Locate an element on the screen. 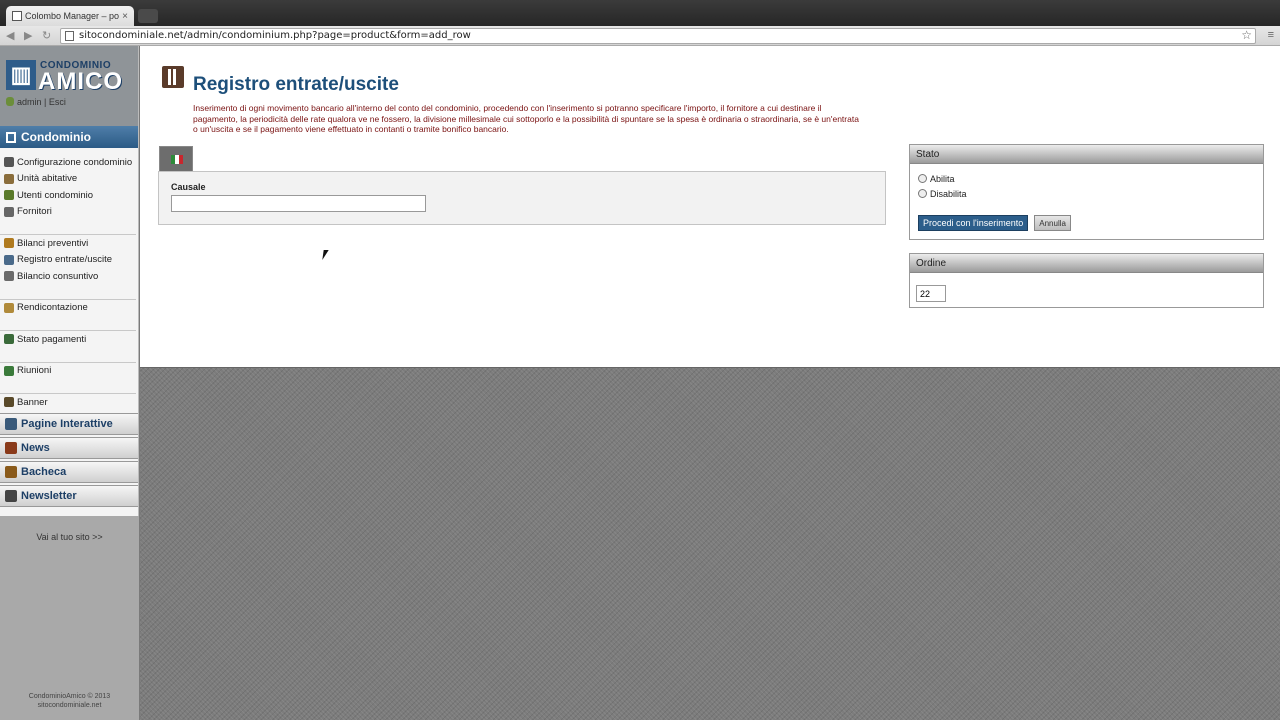 The width and height of the screenshot is (1280, 720). sidebar-item-utenti: Utenti condominio is located at coordinates (69, 195).